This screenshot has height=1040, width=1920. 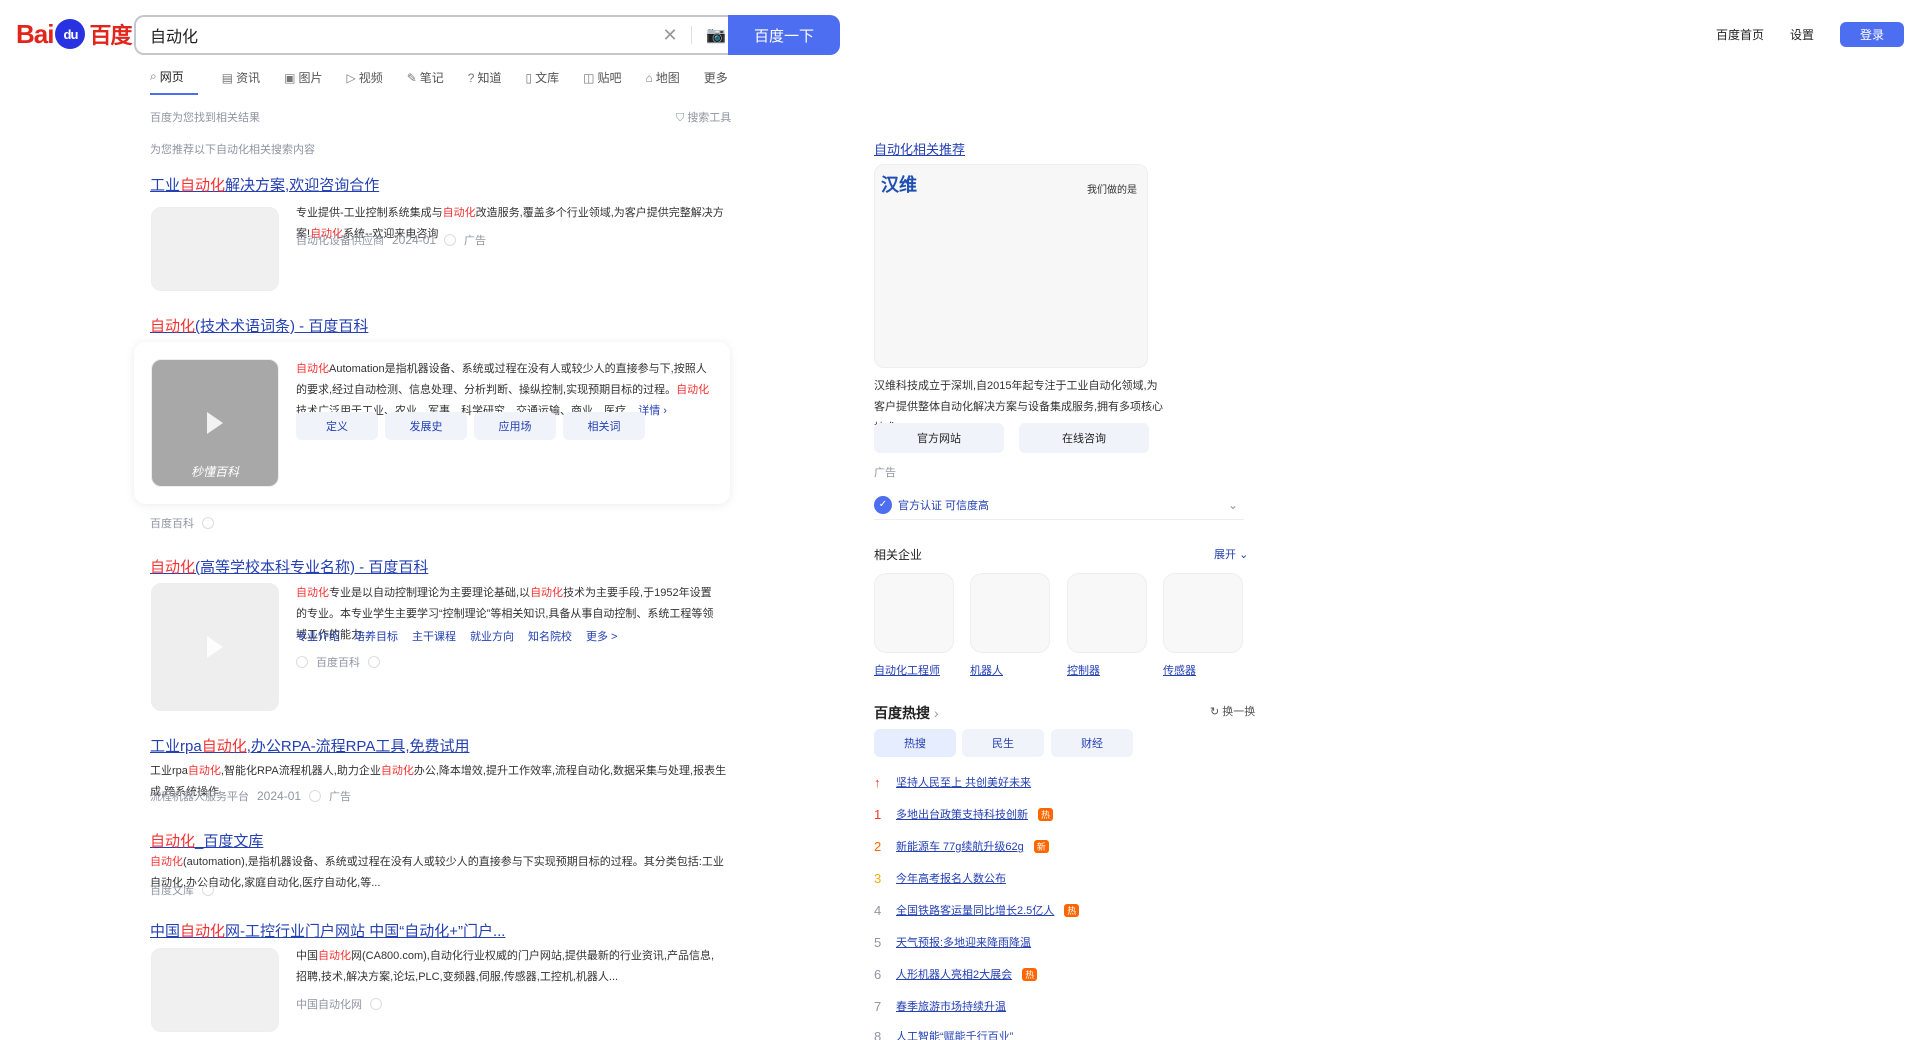 I want to click on tab-web: ⌕ 网页, so click(x=174, y=81).